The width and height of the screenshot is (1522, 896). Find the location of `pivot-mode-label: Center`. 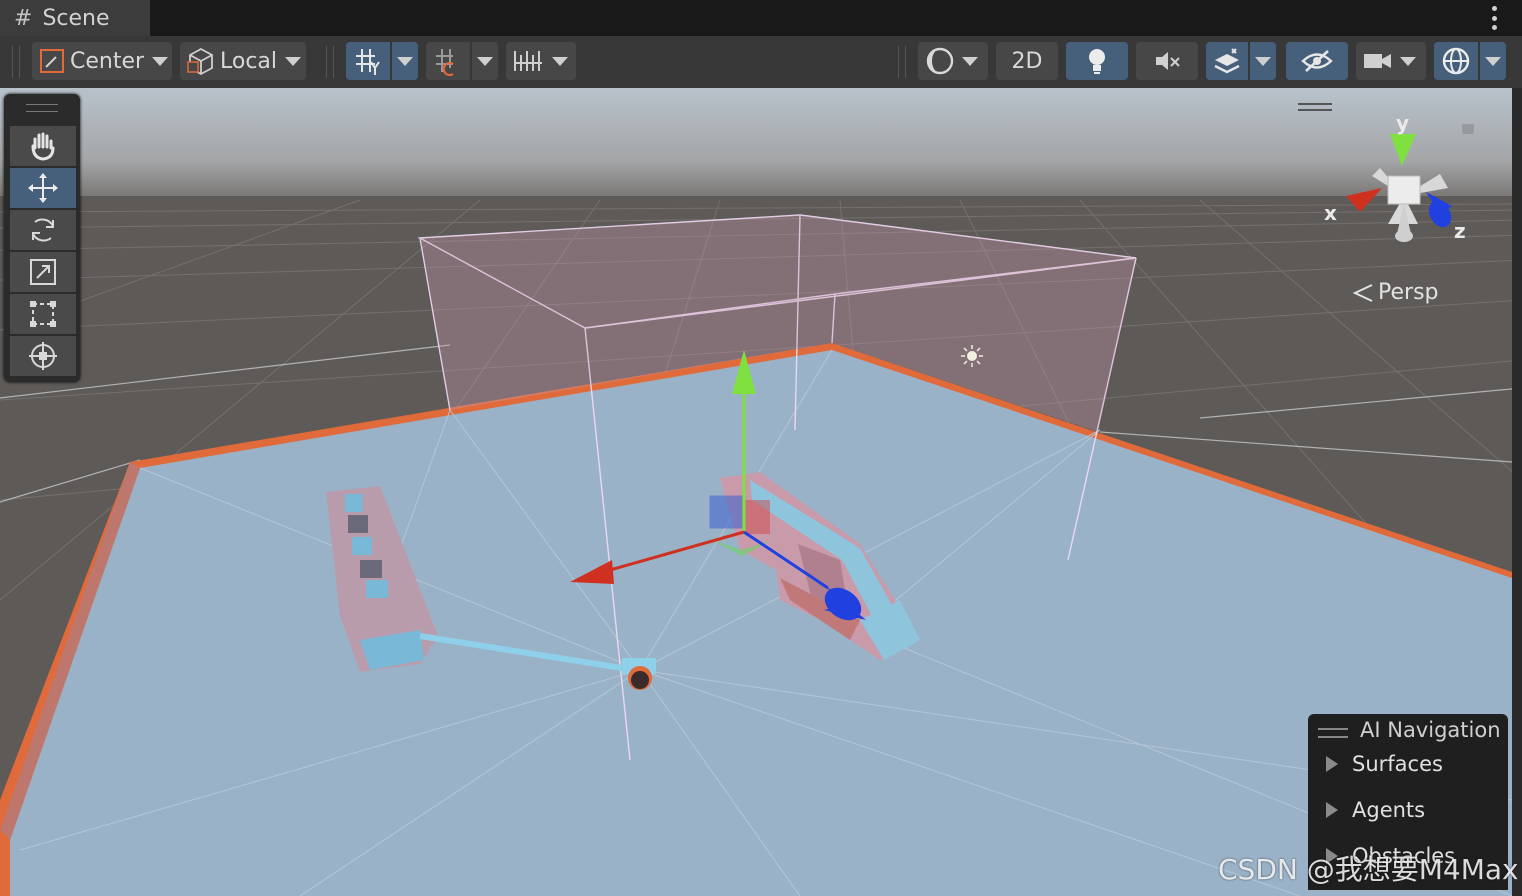

pivot-mode-label: Center is located at coordinates (107, 61).